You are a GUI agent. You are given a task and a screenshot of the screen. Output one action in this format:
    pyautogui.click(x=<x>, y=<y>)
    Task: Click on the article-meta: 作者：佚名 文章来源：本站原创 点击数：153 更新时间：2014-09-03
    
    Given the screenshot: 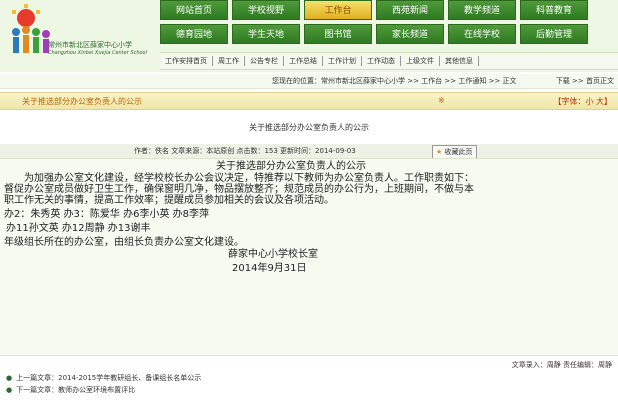 What is the action you would take?
    pyautogui.click(x=245, y=151)
    